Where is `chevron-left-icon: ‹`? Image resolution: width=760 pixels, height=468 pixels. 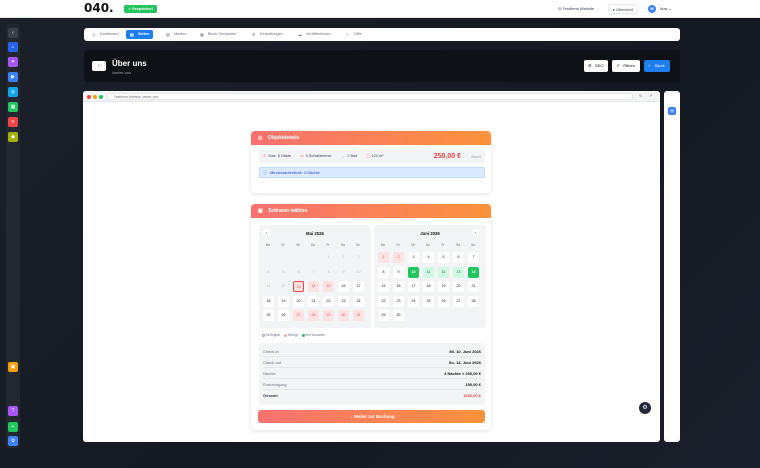
chevron-left-icon: ‹ is located at coordinates (13, 33).